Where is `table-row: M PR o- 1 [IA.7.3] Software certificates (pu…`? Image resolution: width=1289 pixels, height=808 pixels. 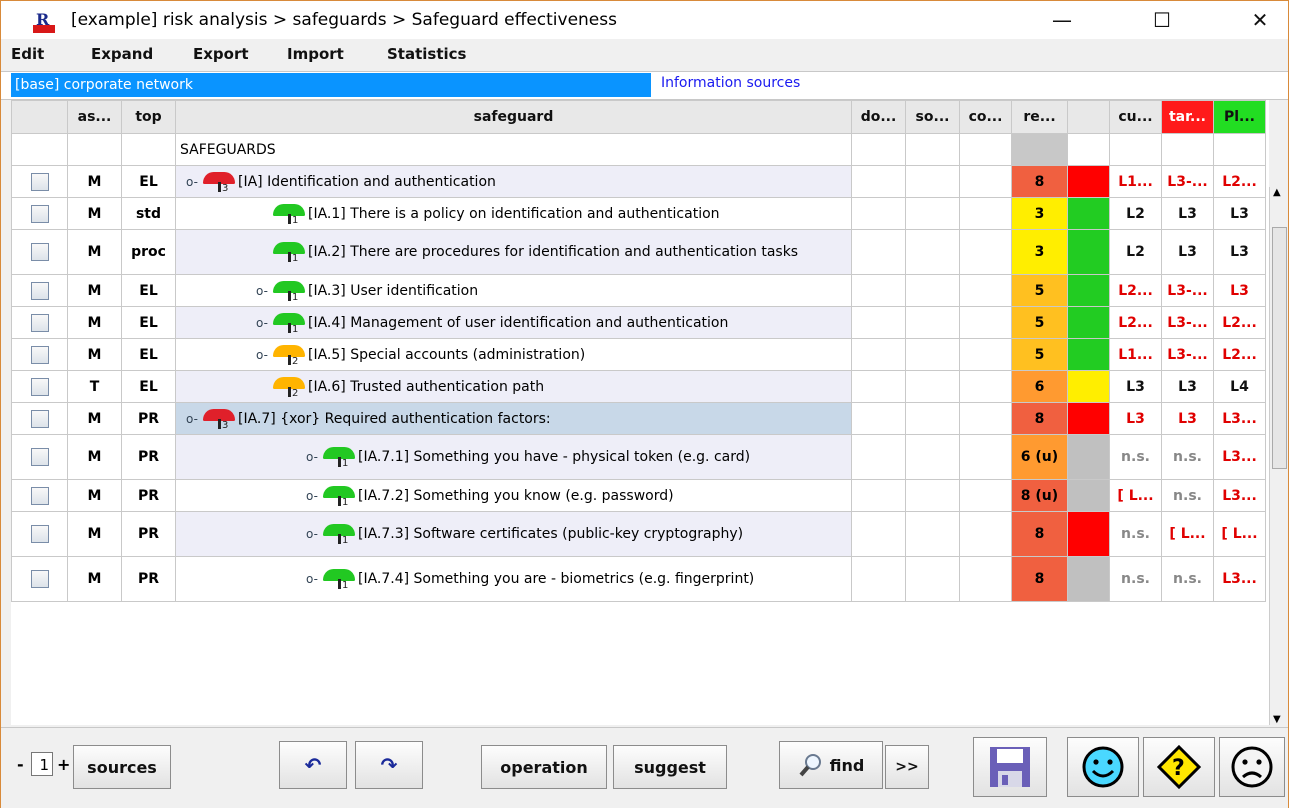
table-row: M PR o- 1 [IA.7.3] Software certificates (pu… is located at coordinates (638, 534).